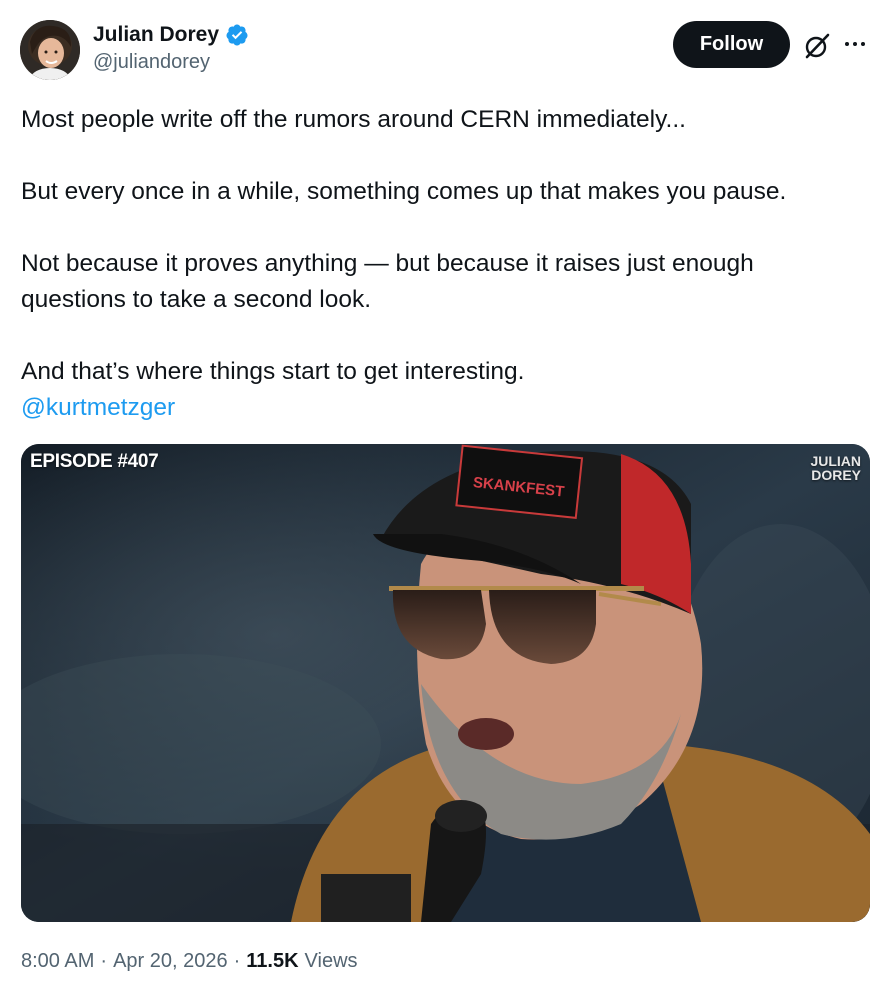  Describe the element at coordinates (170, 961) in the screenshot. I see `tweet-date: Apr 20, 2026` at that location.